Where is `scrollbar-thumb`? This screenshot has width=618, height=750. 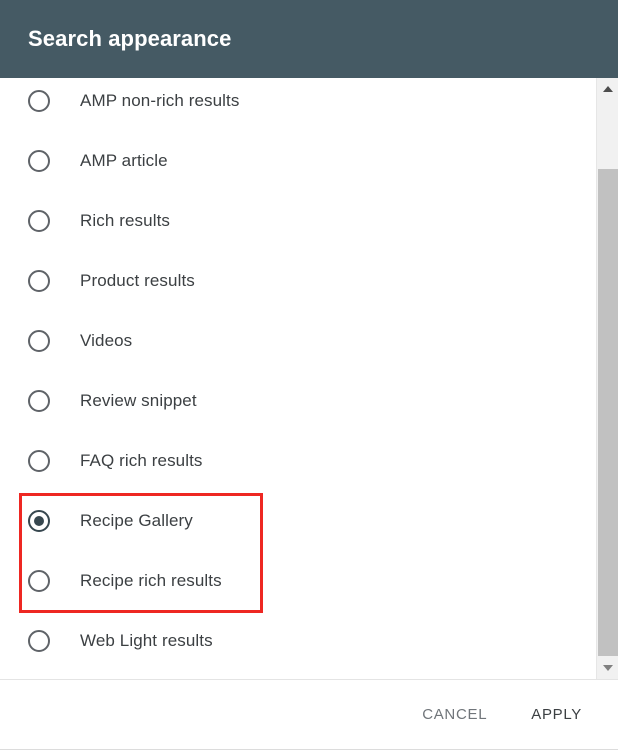 scrollbar-thumb is located at coordinates (608, 412).